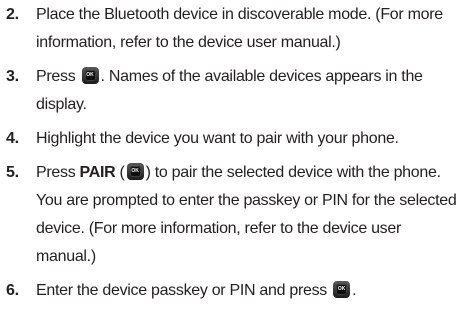 The width and height of the screenshot is (466, 324). Describe the element at coordinates (354, 290) in the screenshot. I see `step-text-part: .` at that location.